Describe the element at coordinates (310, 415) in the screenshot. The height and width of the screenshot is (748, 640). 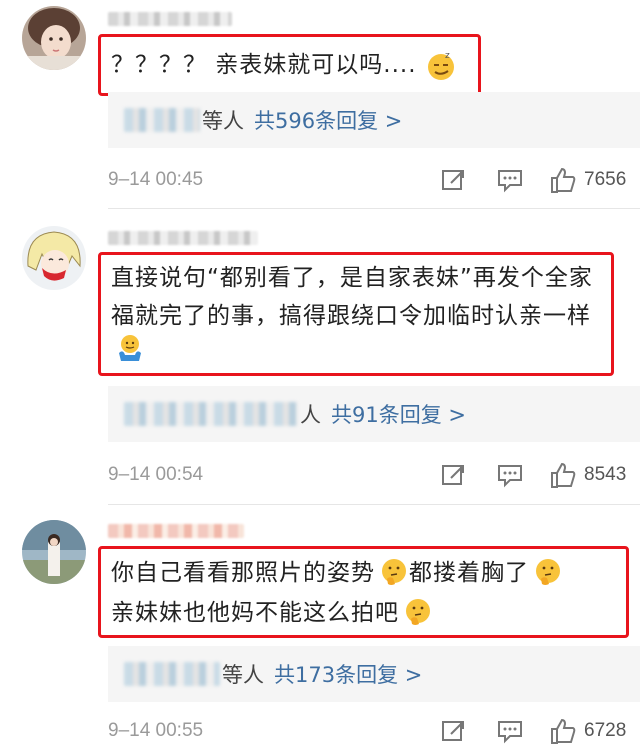
I see `reply-suffix: 人` at that location.